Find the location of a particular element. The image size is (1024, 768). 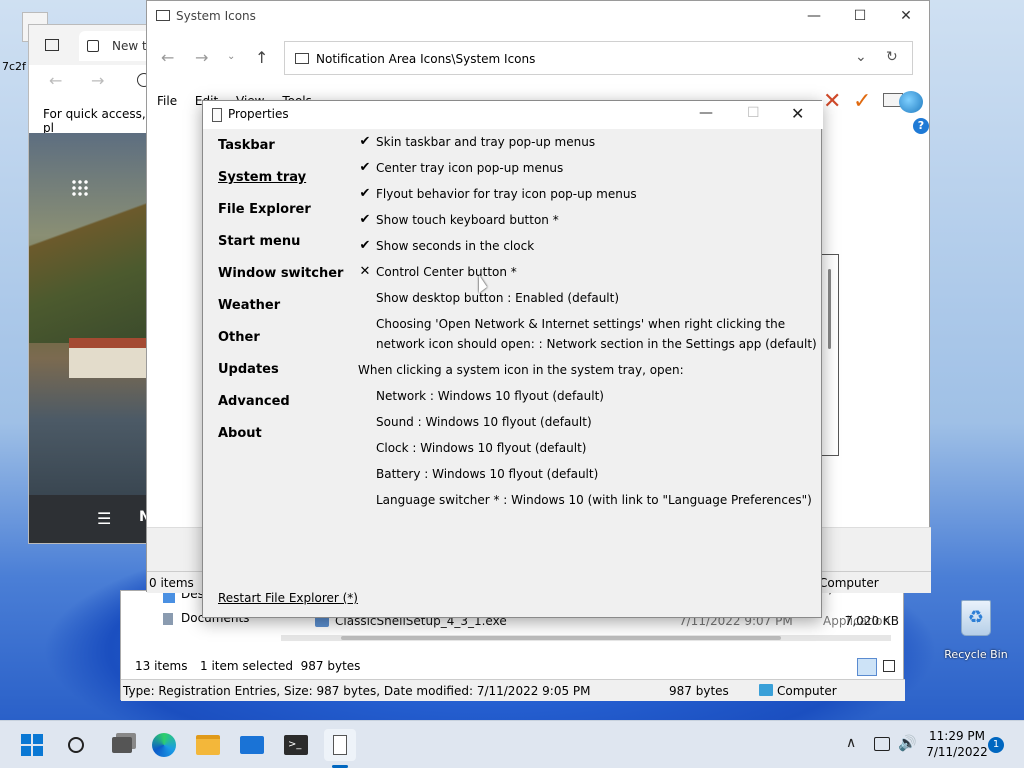

file-explorer-button is located at coordinates (208, 745).